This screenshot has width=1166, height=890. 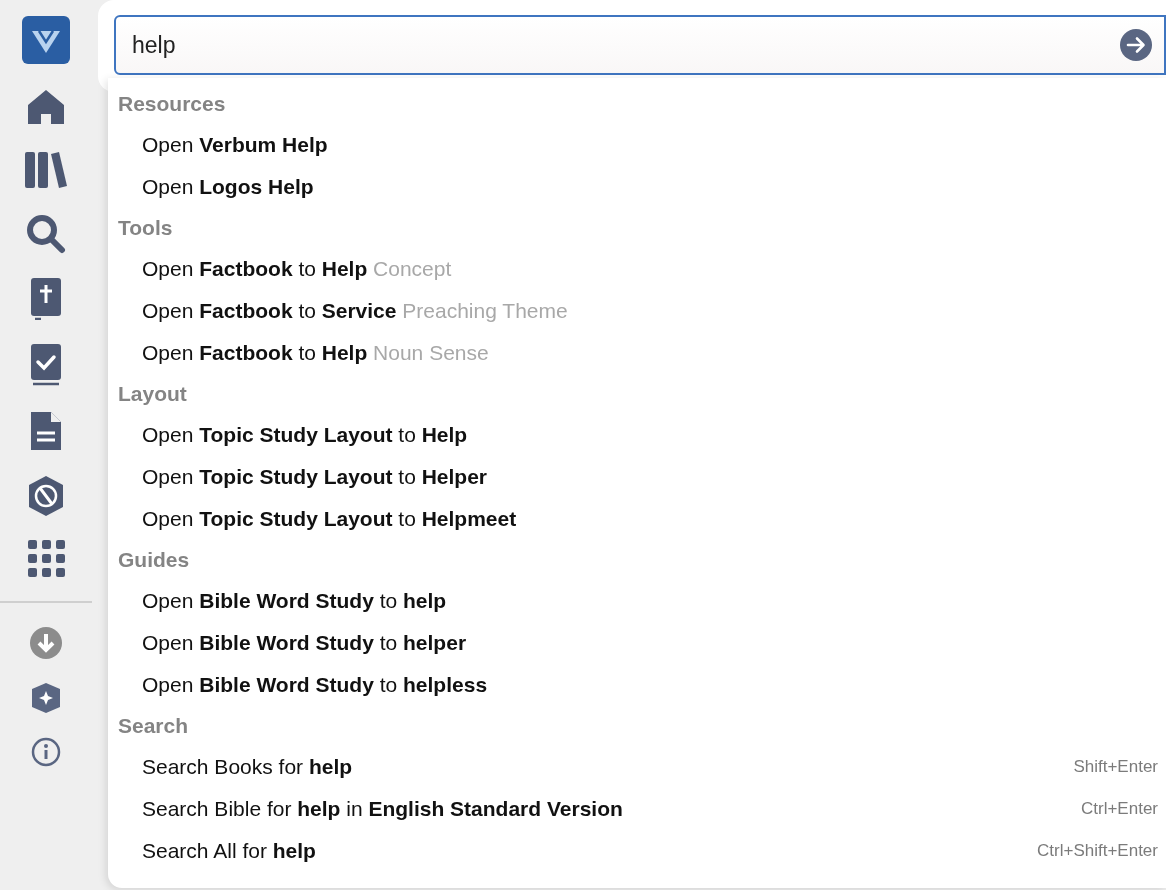 I want to click on checklist-icon, so click(x=46, y=365).